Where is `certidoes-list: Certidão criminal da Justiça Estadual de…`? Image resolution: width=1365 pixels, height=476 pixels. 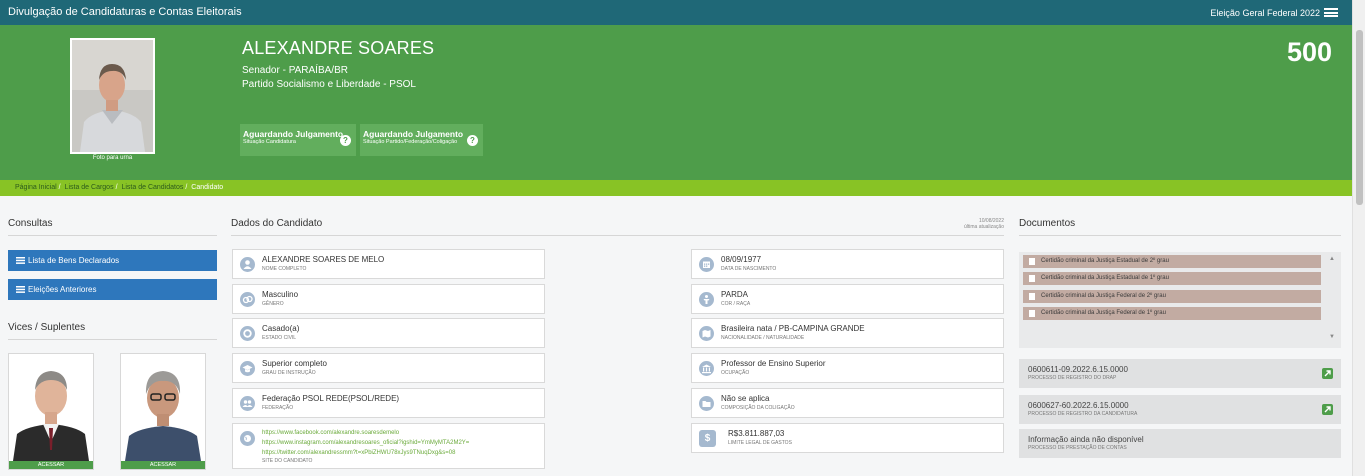 certidoes-list: Certidão criminal da Justiça Estadual de… is located at coordinates (1180, 300).